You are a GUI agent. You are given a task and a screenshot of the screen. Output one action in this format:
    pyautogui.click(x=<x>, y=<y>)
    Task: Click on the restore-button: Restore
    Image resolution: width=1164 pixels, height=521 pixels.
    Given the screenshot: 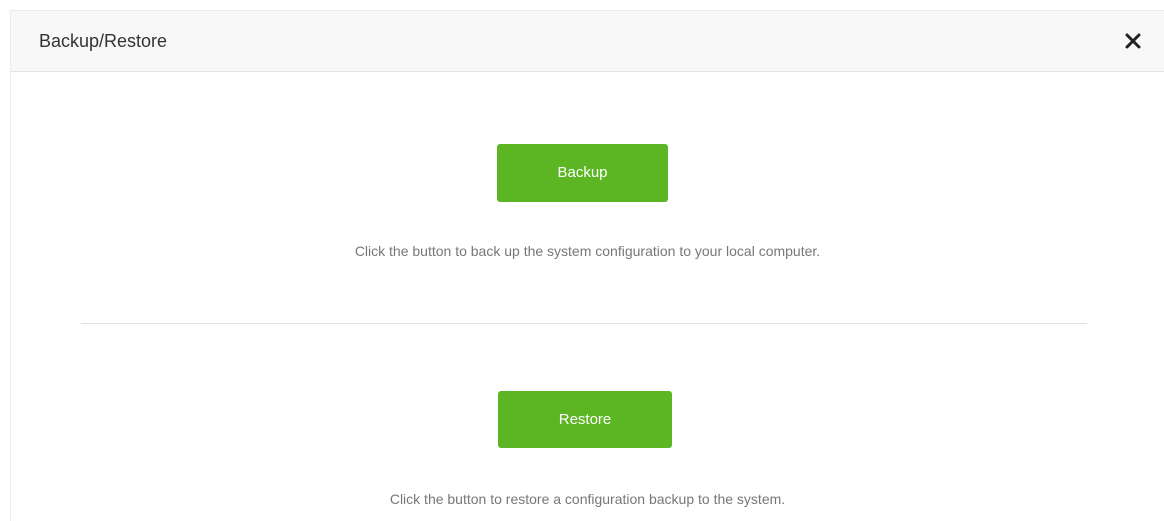 What is the action you would take?
    pyautogui.click(x=585, y=419)
    